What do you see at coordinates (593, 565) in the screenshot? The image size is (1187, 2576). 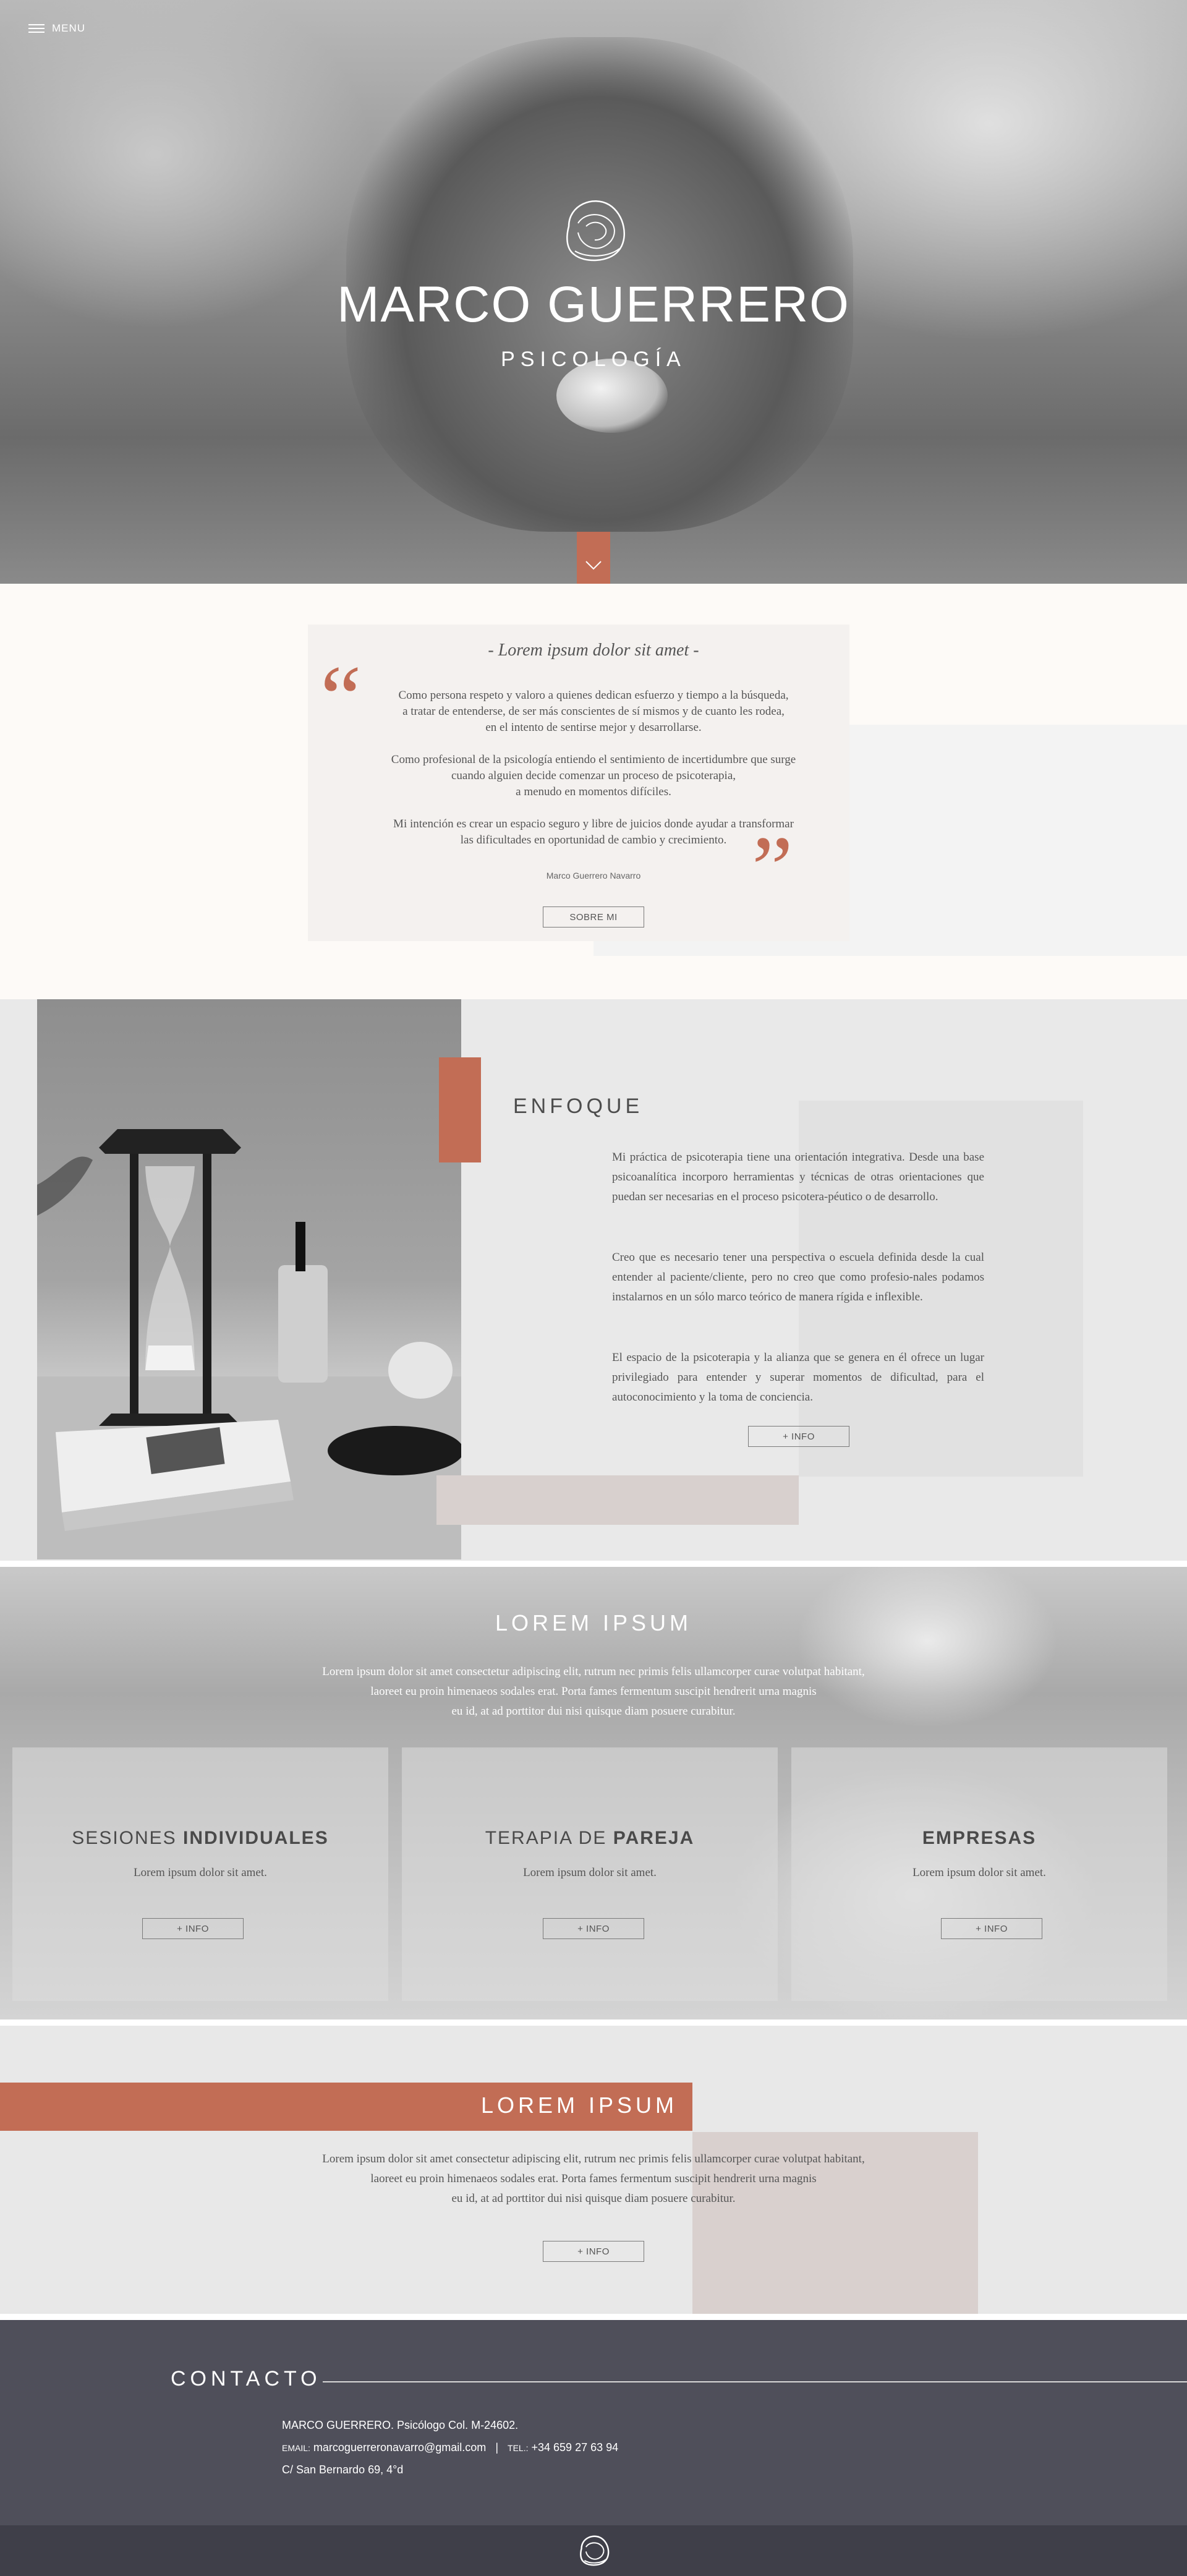 I see `chevron-down-icon` at bounding box center [593, 565].